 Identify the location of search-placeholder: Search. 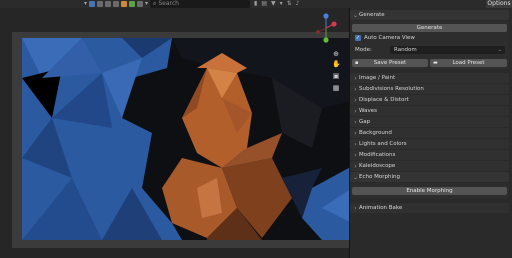
(168, 3).